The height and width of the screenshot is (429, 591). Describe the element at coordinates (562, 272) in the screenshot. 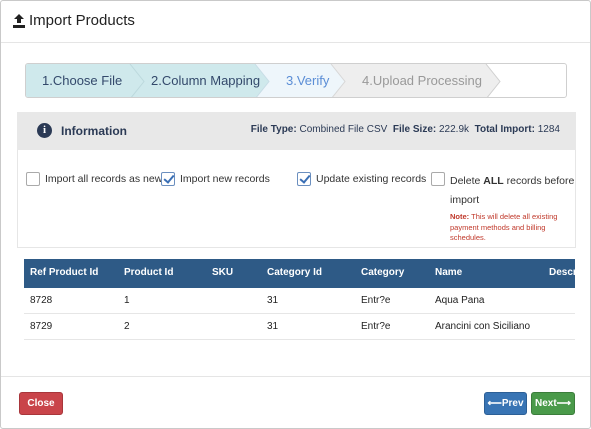

I see `column-description: Descr` at that location.